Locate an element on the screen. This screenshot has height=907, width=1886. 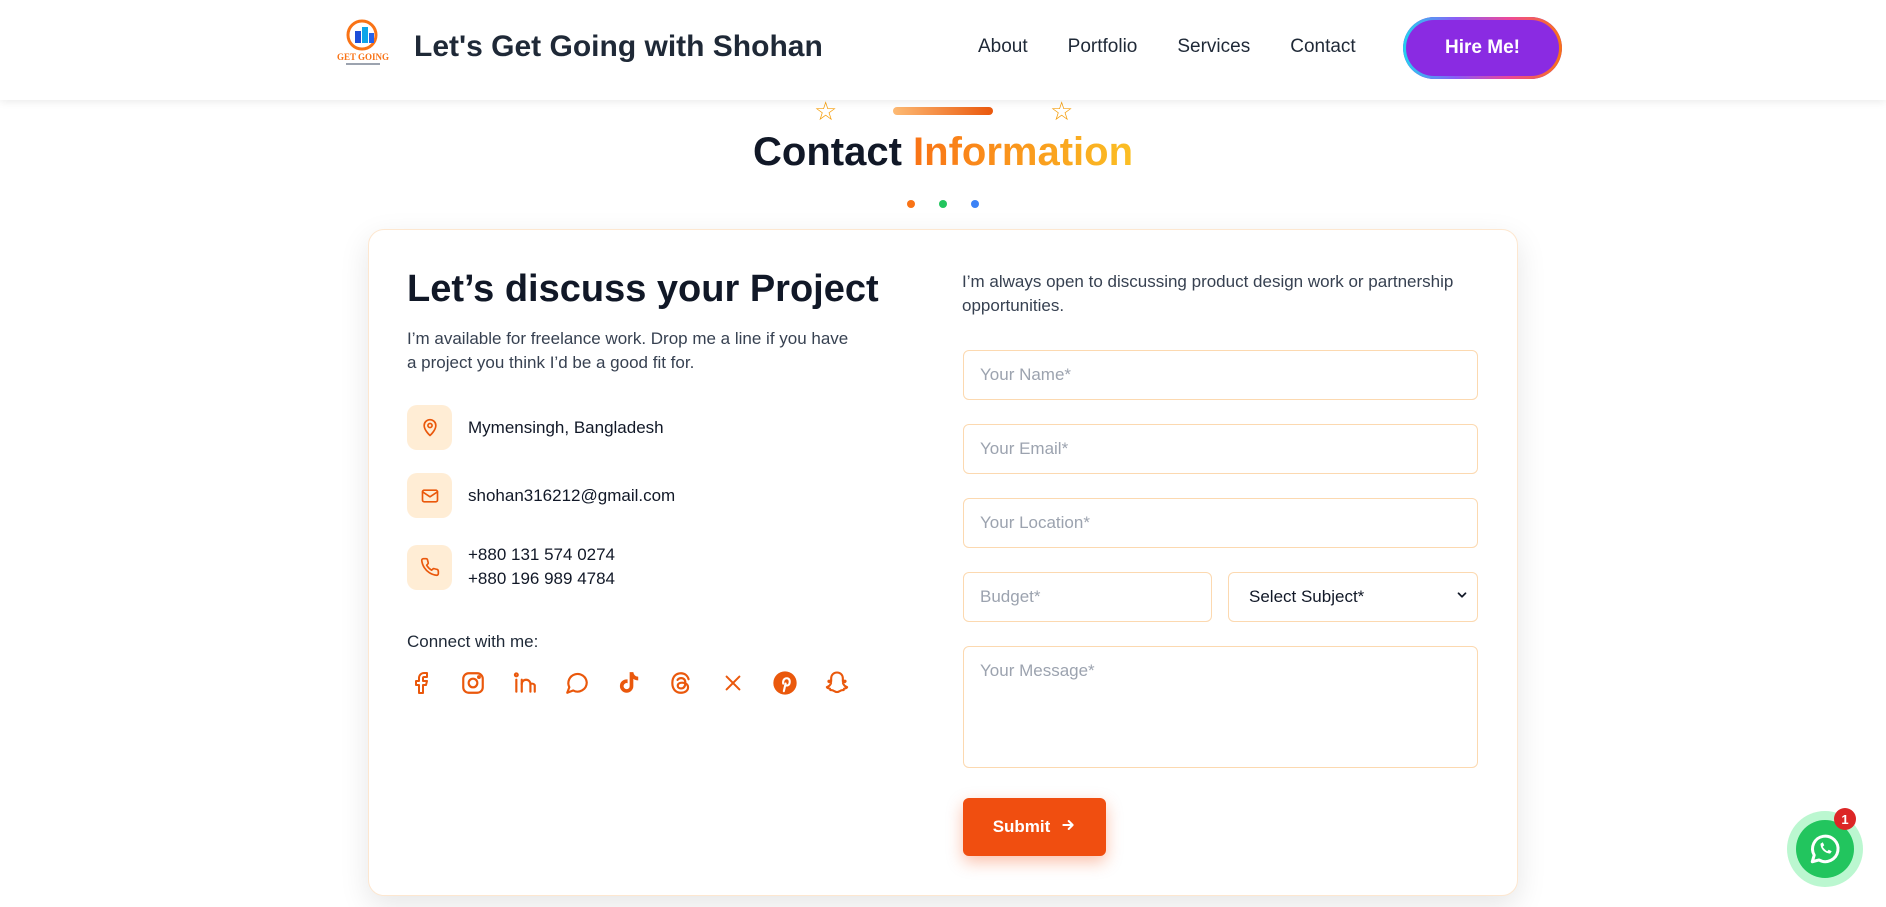
subject-select-value: Select Subject* is located at coordinates (1307, 596).